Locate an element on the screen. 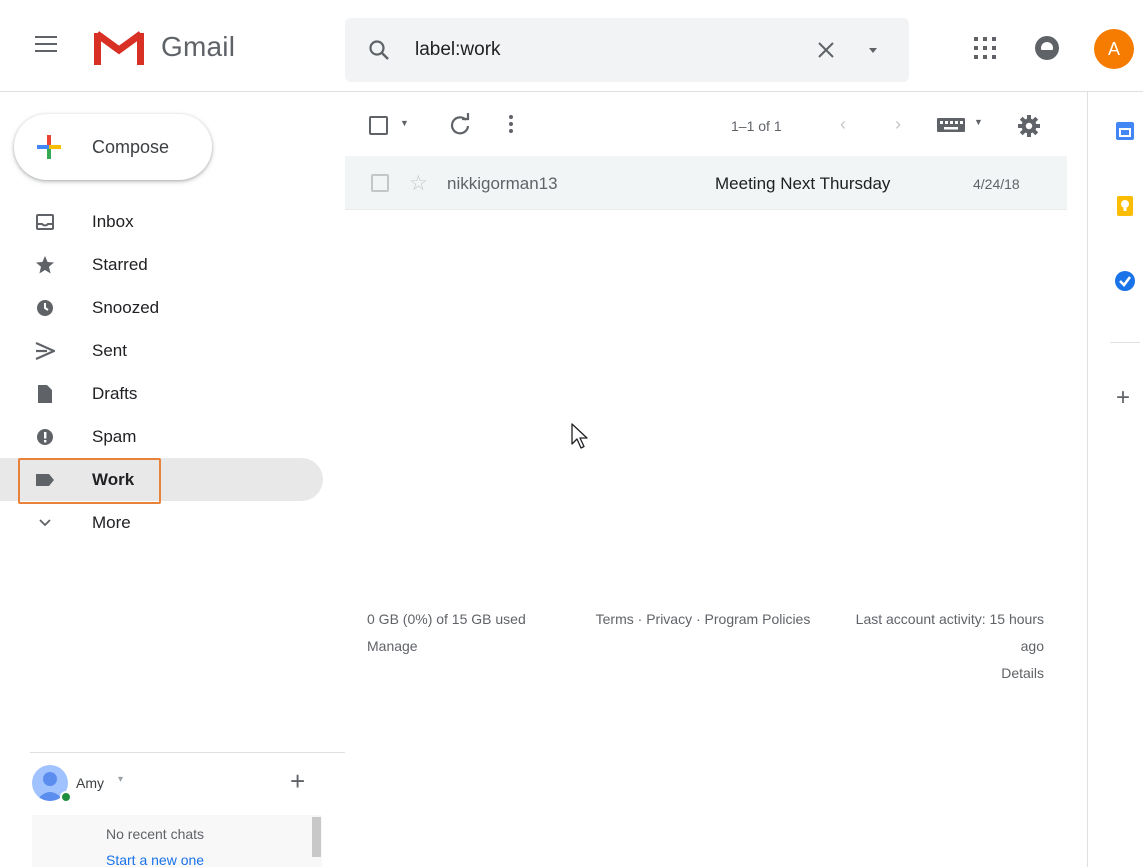 Image resolution: width=1143 pixels, height=867 pixels. sidebar-item-snoozed: Snoozed is located at coordinates (172, 307).